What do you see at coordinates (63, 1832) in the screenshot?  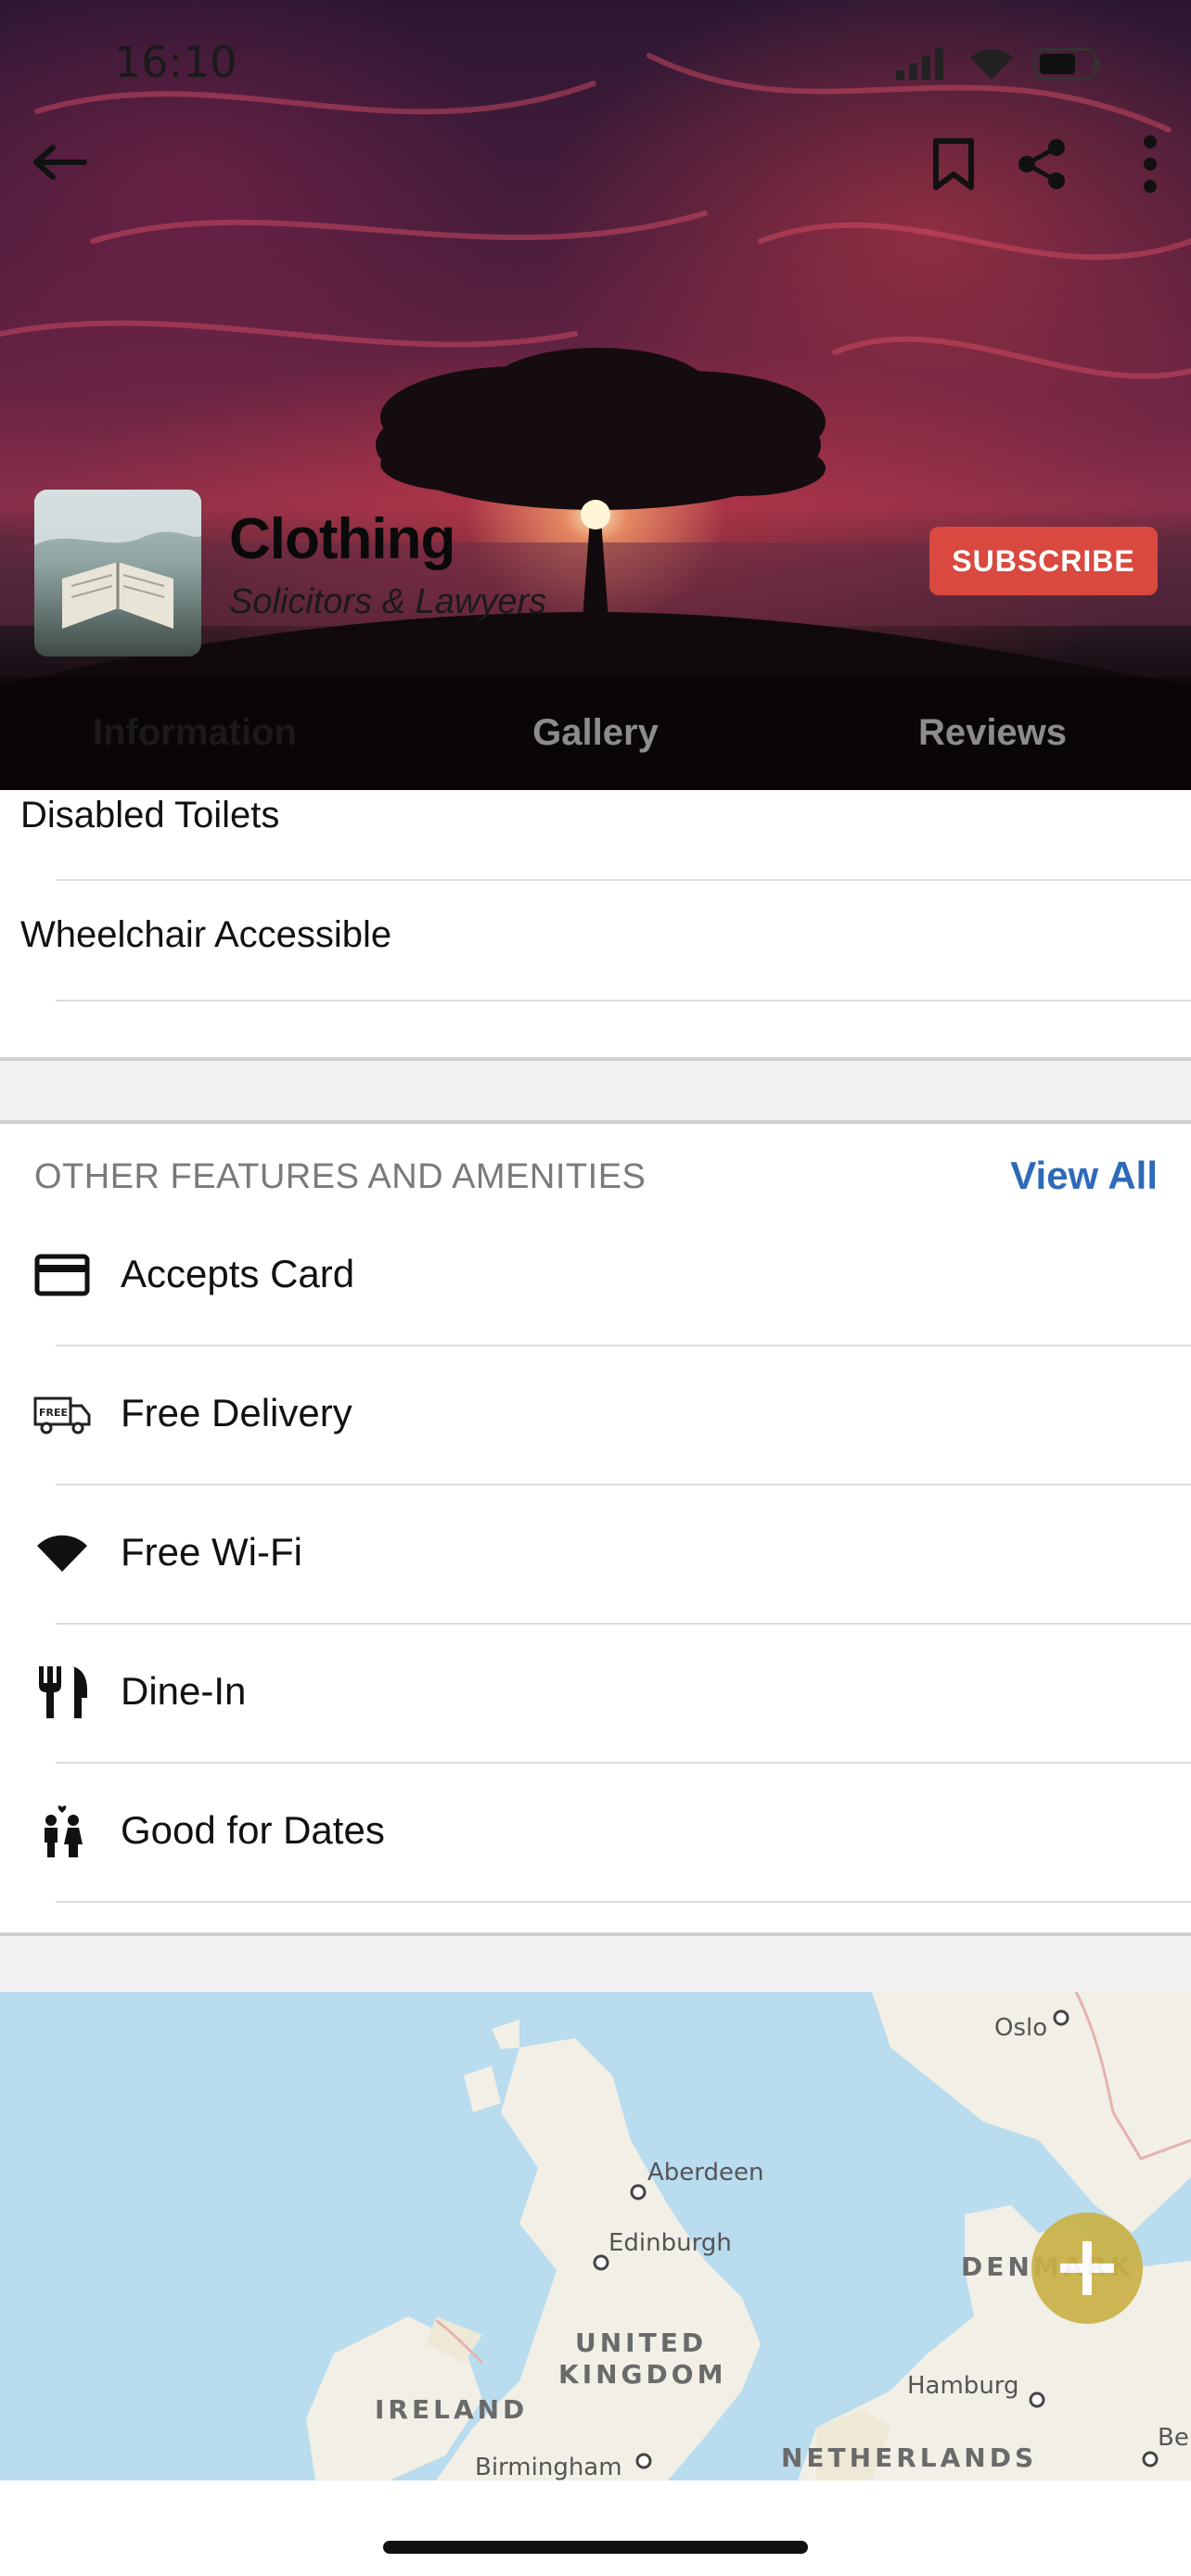 I see `couple-icon` at bounding box center [63, 1832].